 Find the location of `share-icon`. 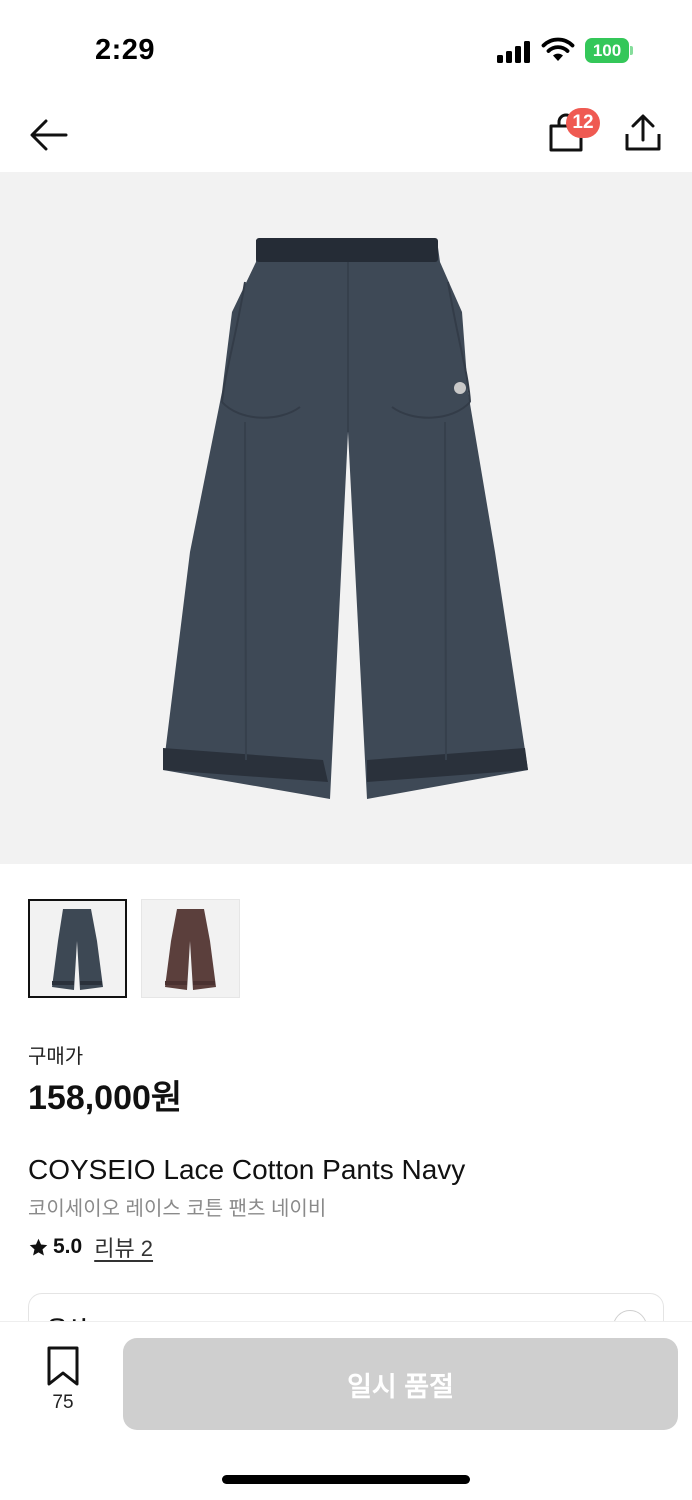

share-icon is located at coordinates (643, 133).